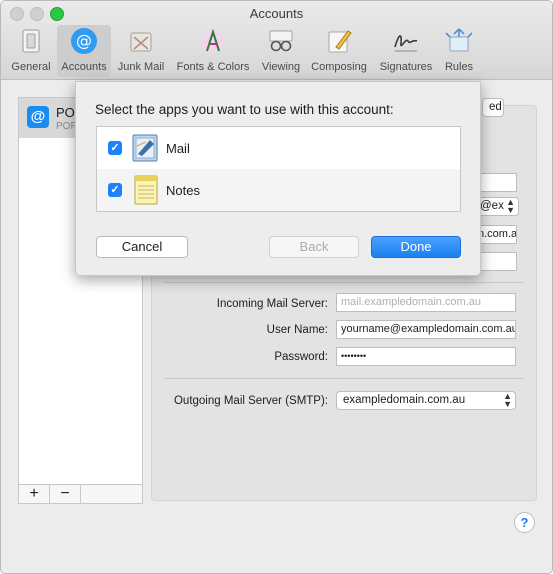 The image size is (553, 574). Describe the element at coordinates (340, 41) in the screenshot. I see `pencil-icon` at that location.